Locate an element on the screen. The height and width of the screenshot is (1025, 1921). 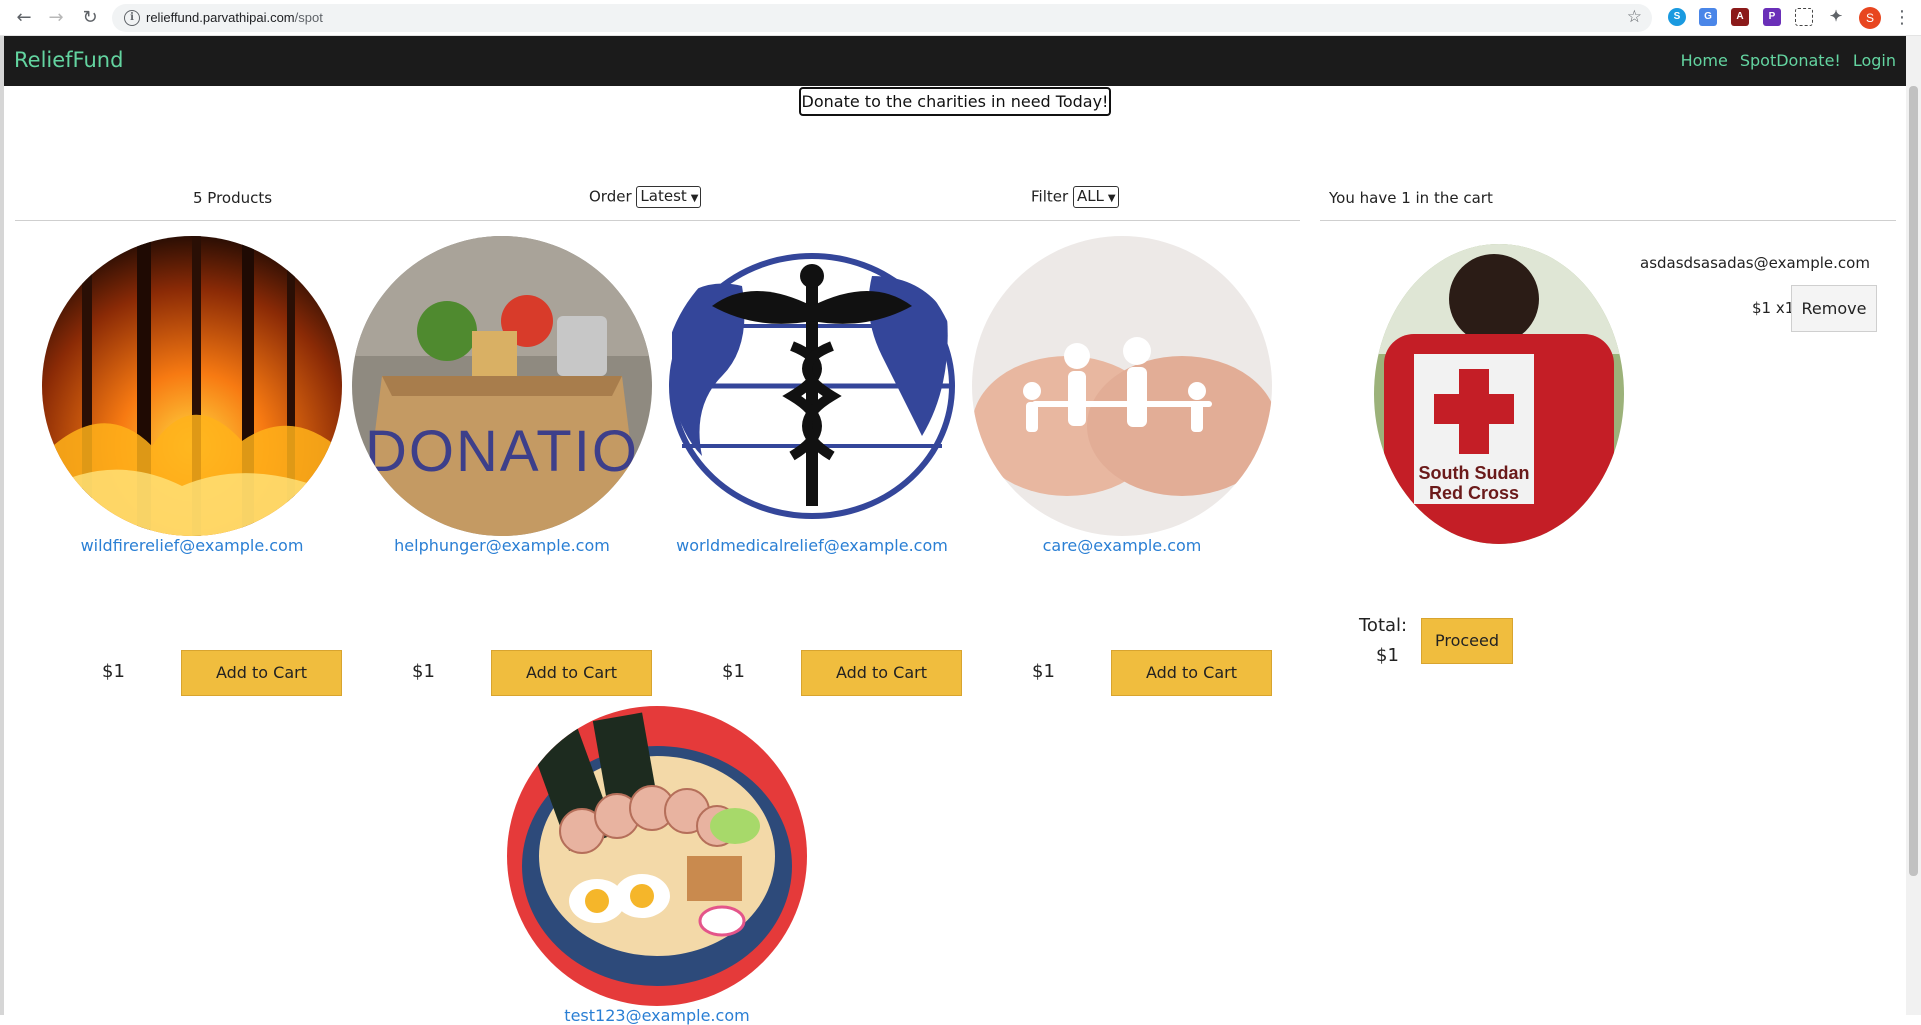
product-email-link: care@example.com is located at coordinates (1122, 545).